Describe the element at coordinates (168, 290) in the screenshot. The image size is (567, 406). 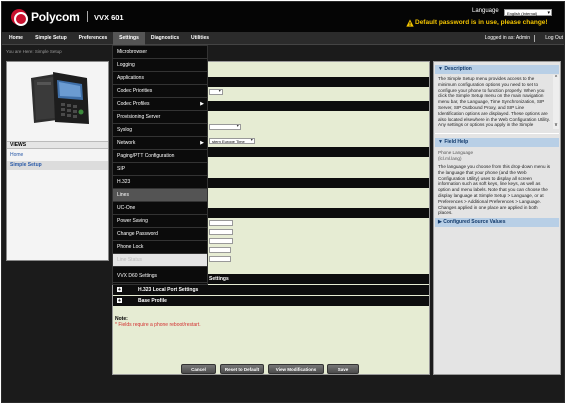
I see `section-h323-label: H.323 Local Port Settings` at that location.